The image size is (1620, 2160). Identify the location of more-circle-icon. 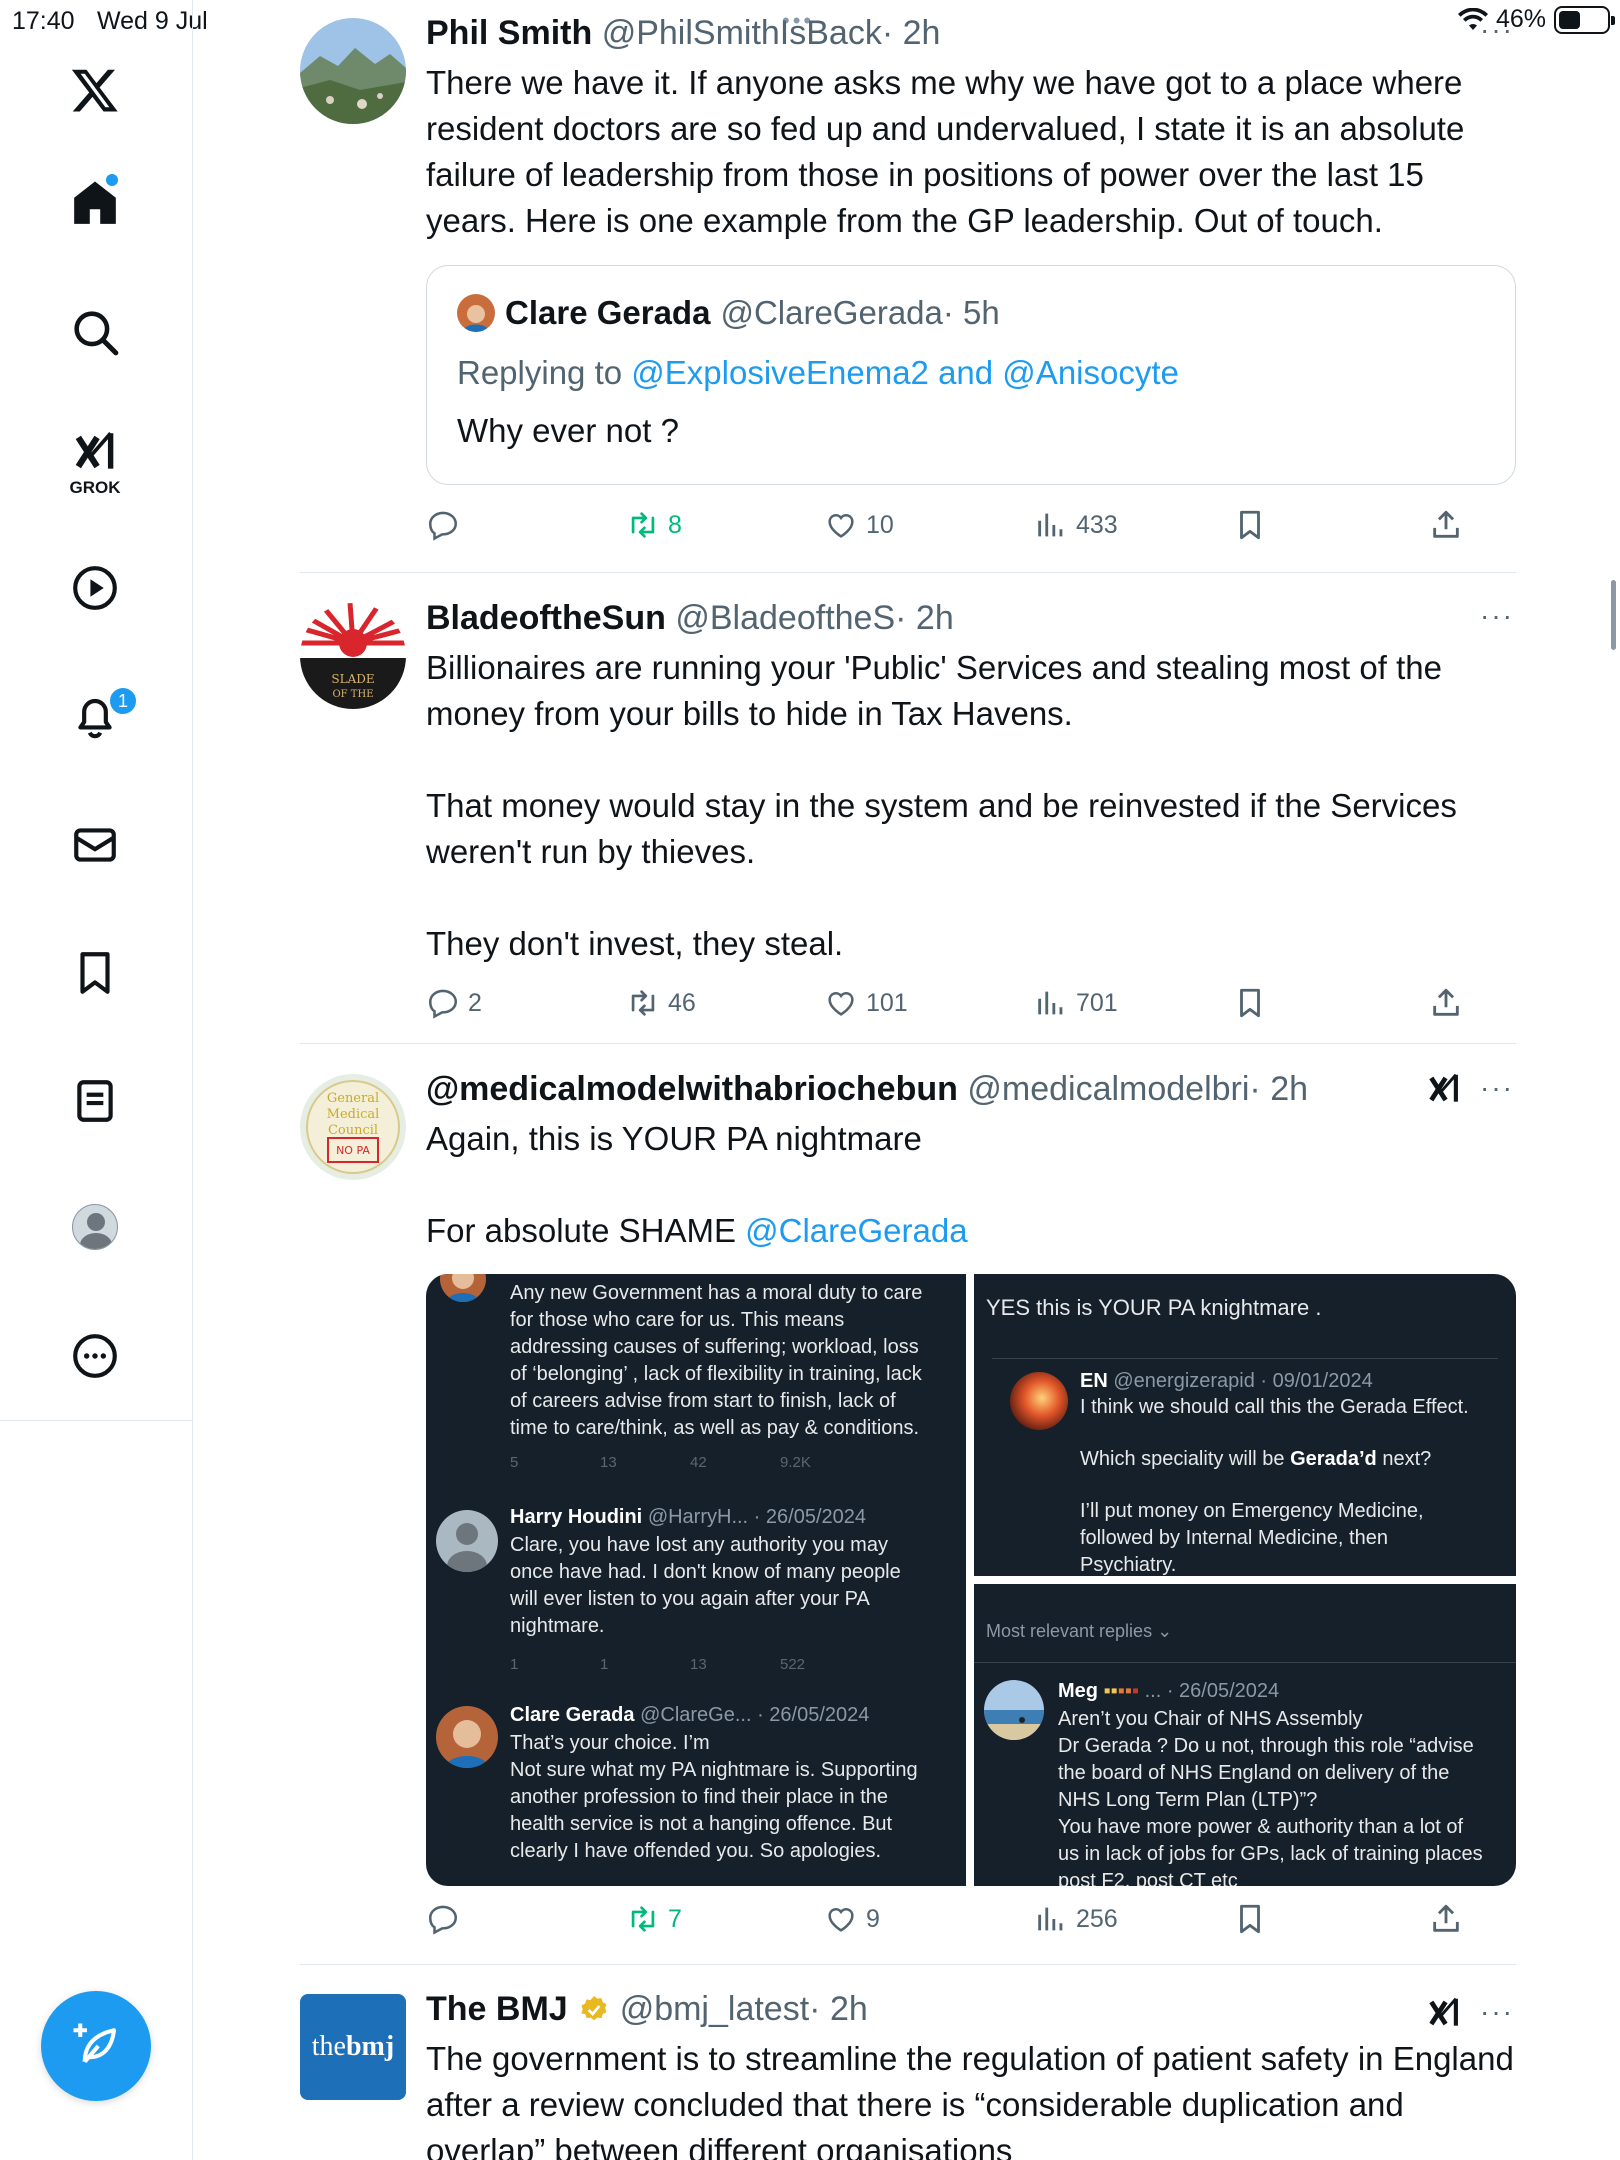
(95, 1356).